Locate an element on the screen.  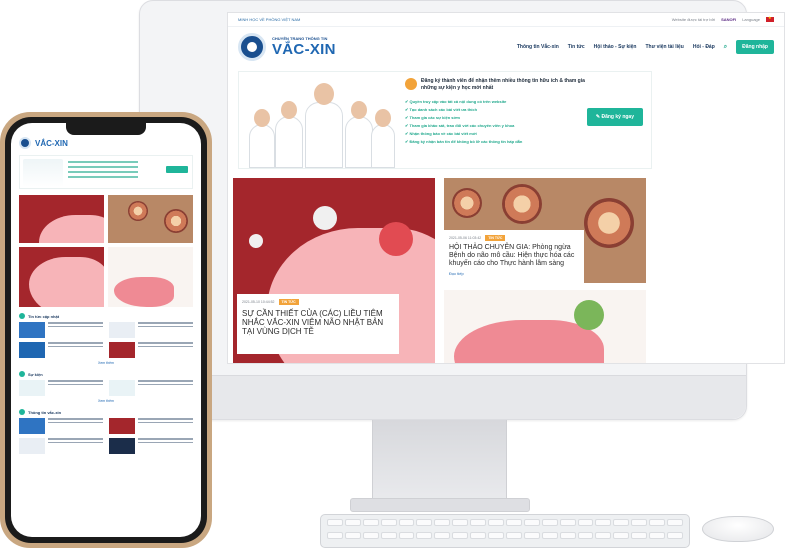
nav-item-qa: Hỏi - Đáp is located at coordinates (704, 47).